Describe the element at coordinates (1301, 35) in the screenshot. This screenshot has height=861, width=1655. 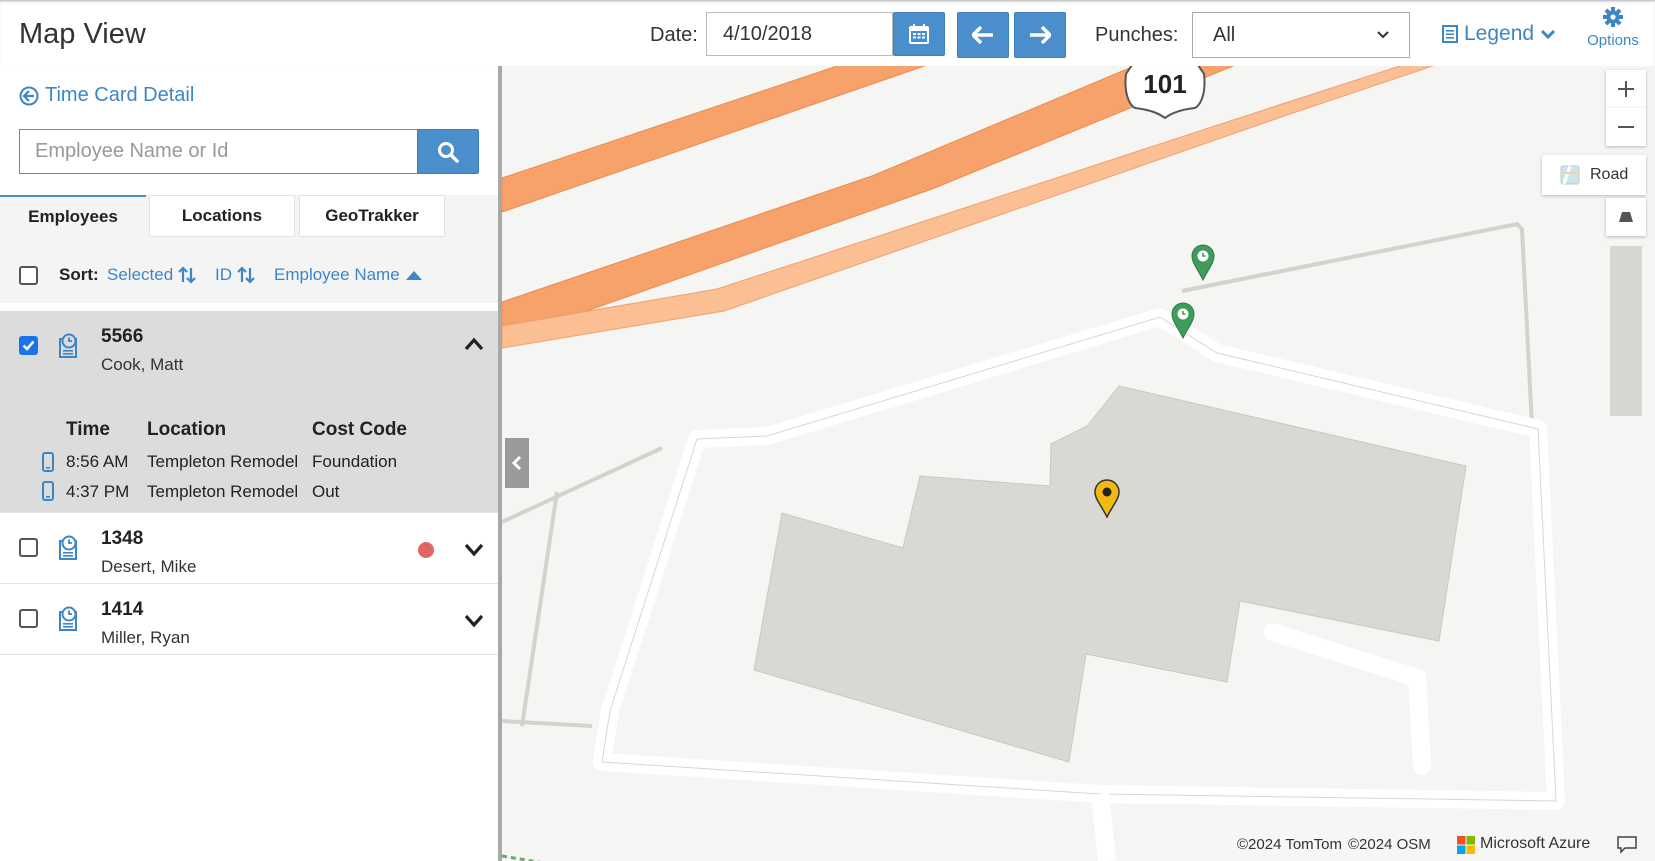
I see `punches-select: All` at that location.